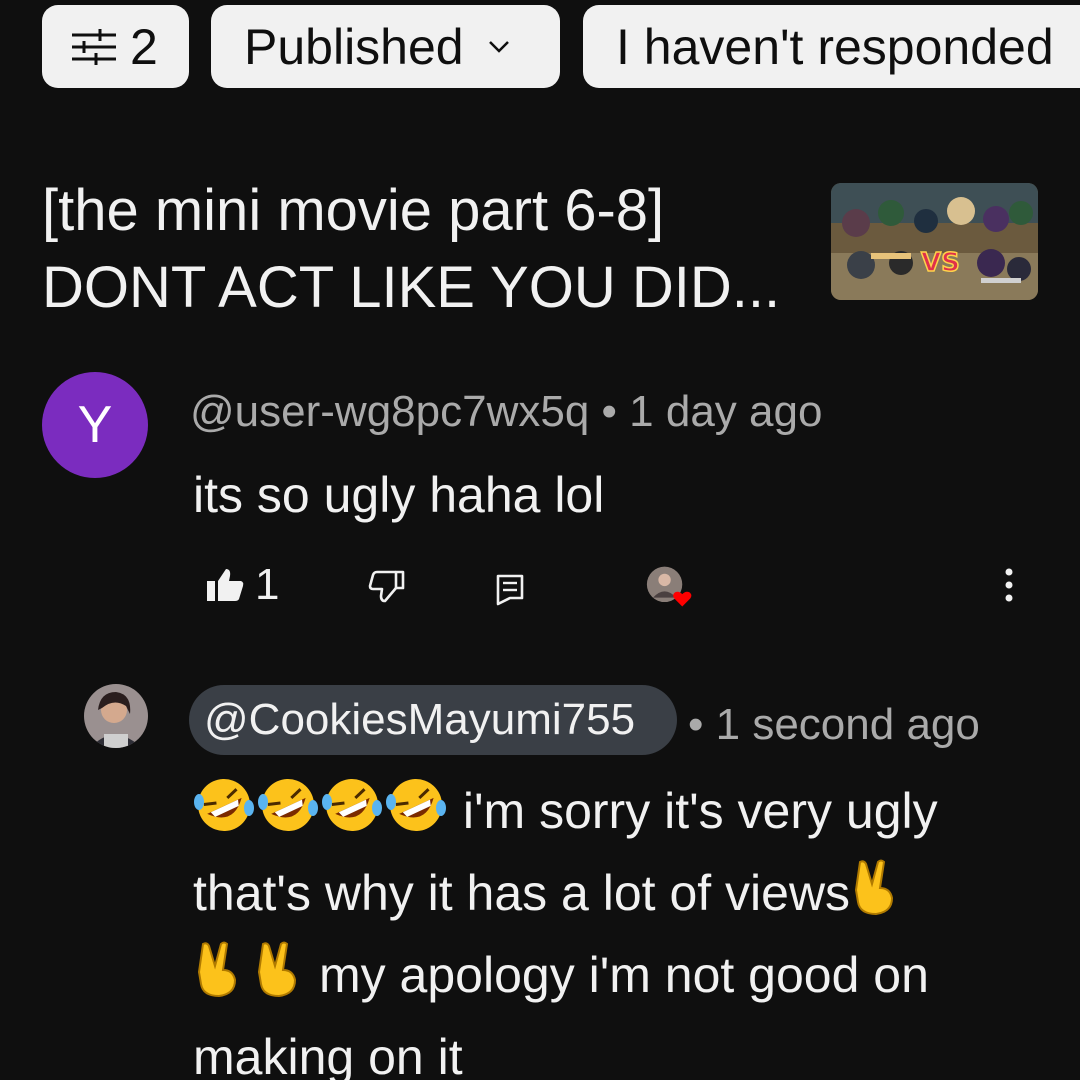  What do you see at coordinates (354, 46) in the screenshot?
I see `published-label: Published` at bounding box center [354, 46].